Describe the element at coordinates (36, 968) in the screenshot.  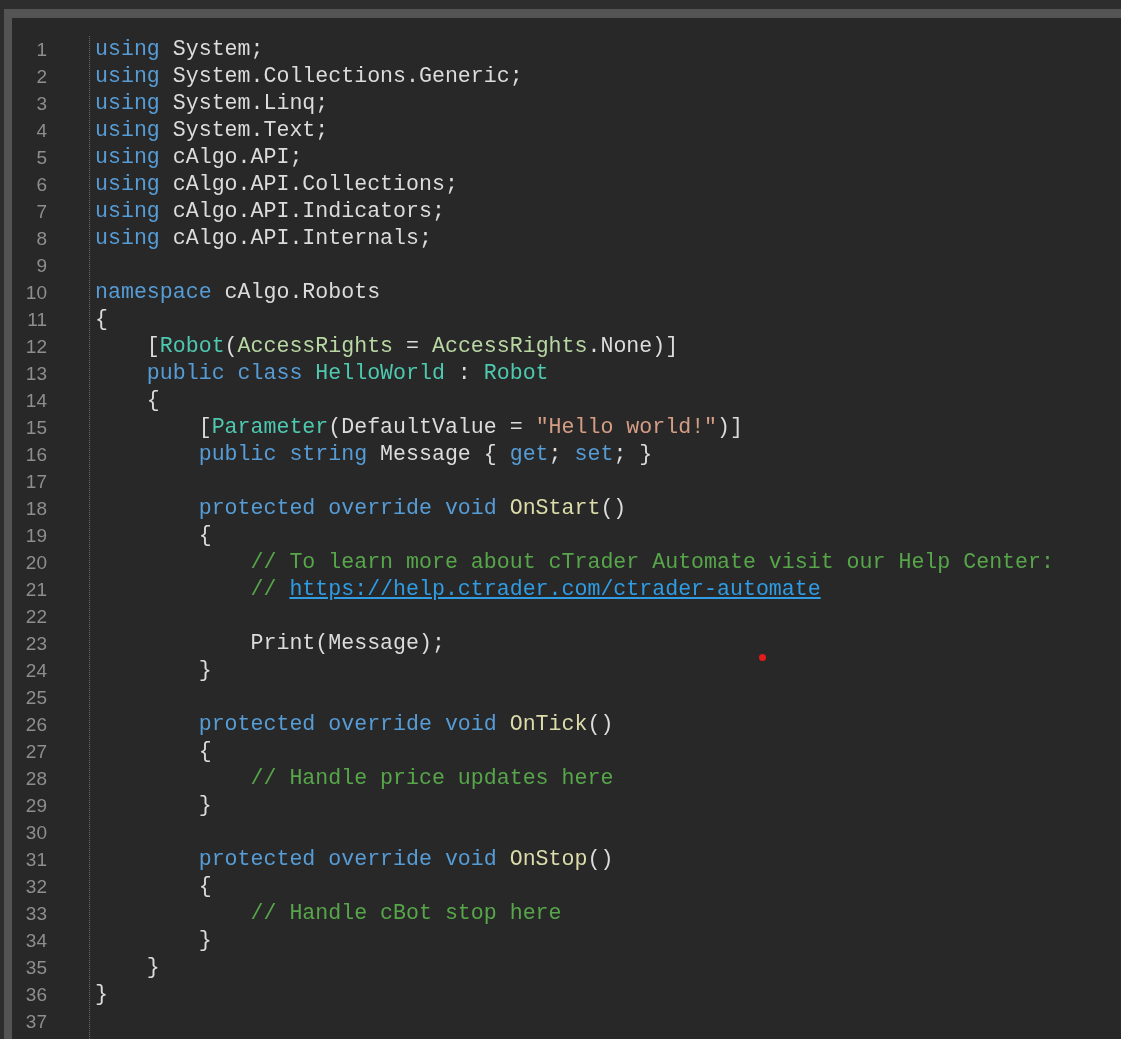
I see `line-number: 35` at that location.